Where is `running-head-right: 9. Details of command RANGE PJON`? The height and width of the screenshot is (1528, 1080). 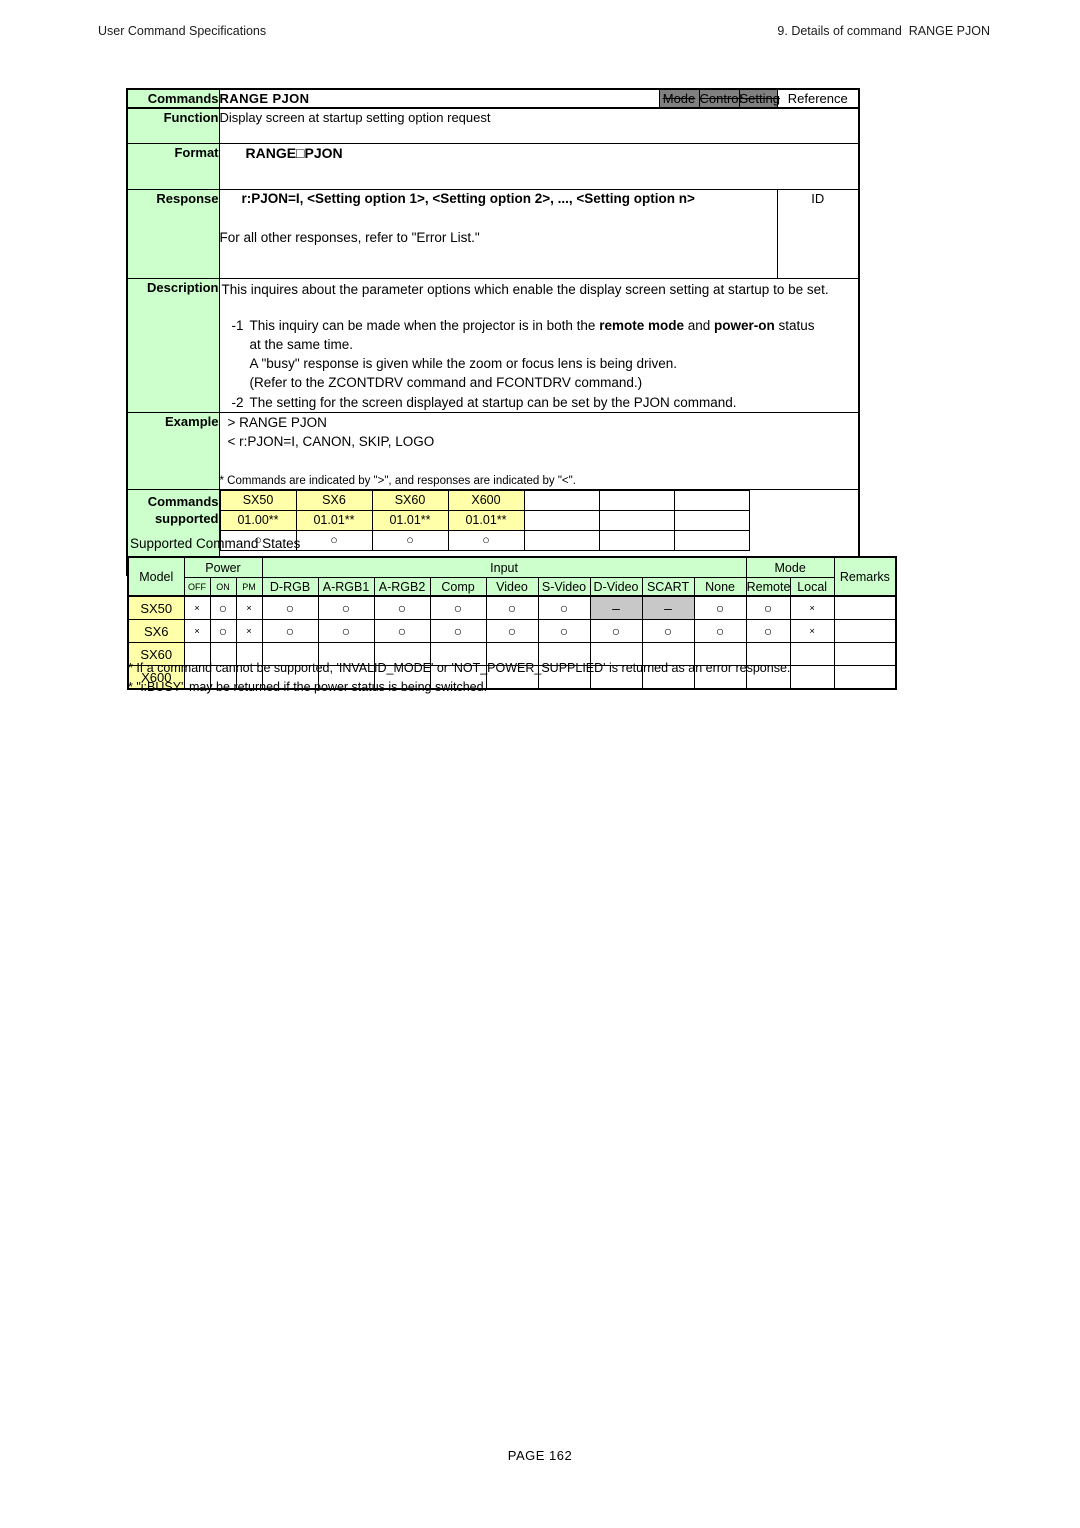 running-head-right: 9. Details of command RANGE PJON is located at coordinates (883, 31).